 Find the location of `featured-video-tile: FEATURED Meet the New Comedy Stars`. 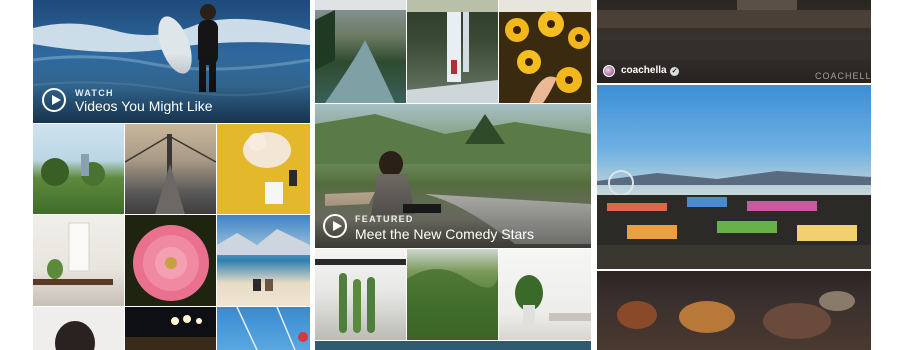

featured-video-tile: FEATURED Meet the New Comedy Stars is located at coordinates (453, 176).